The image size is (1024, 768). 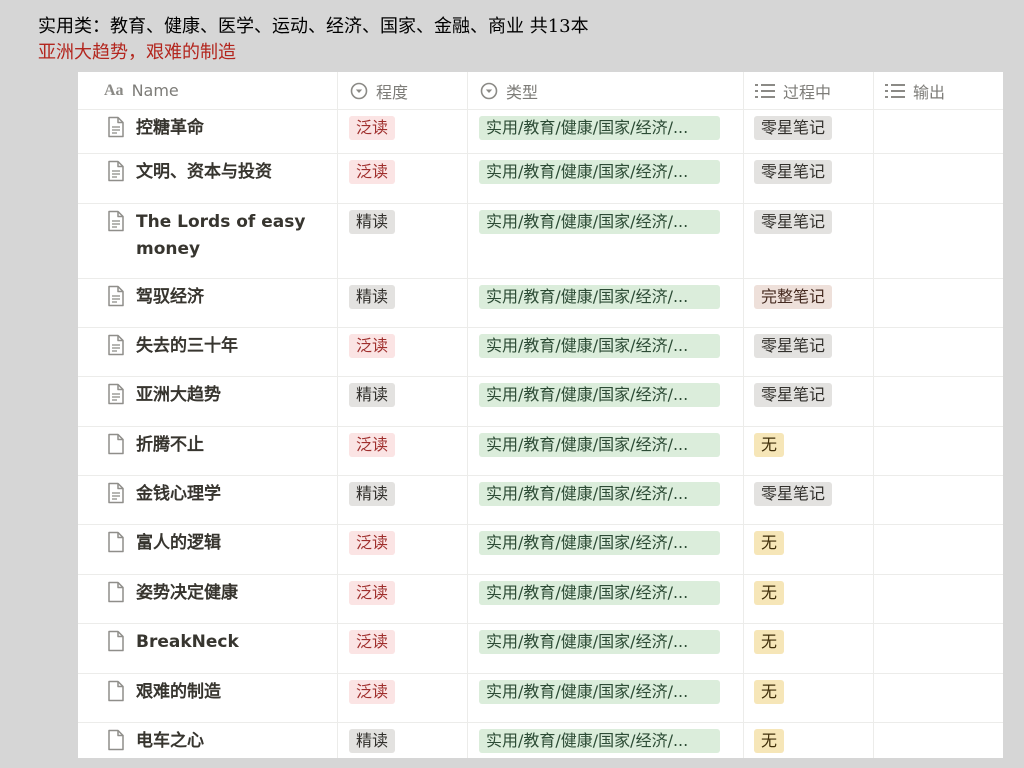 What do you see at coordinates (379, 90) in the screenshot?
I see `column-header-level: 程度` at bounding box center [379, 90].